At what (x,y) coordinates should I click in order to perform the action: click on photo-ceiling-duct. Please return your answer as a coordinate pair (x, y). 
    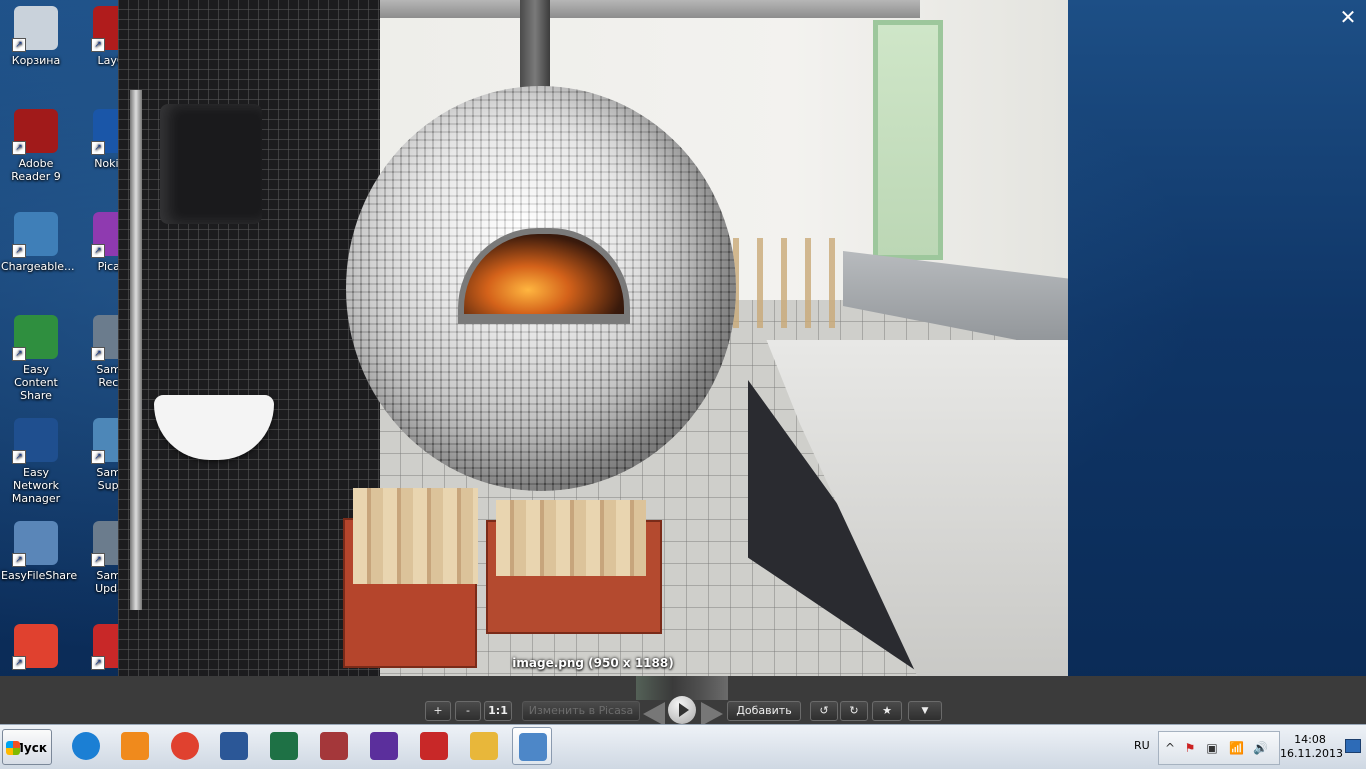
    Looking at the image, I should click on (650, 9).